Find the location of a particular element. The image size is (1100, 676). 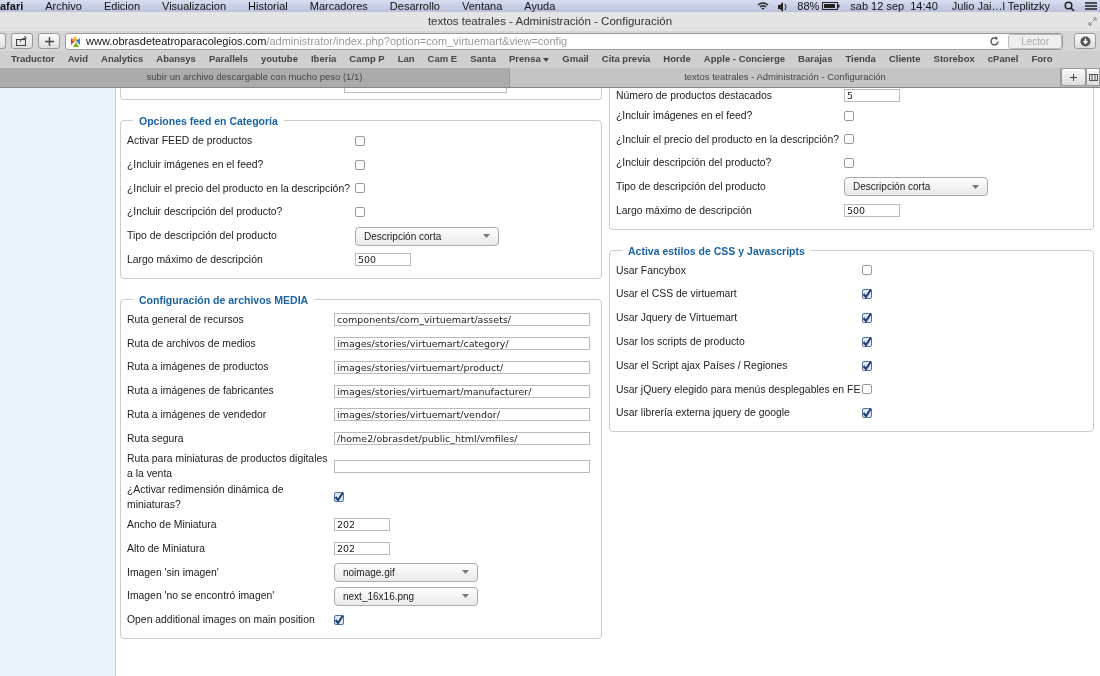

address-field: www.obrasdeteatroparacolegios.com/administrator/index.php?option=com_virtuemart&view=config Lector is located at coordinates (564, 41).